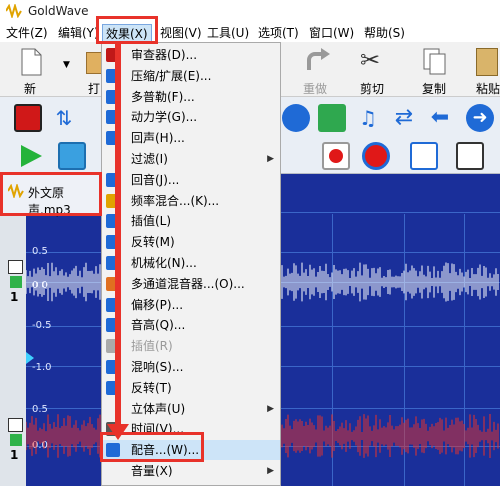 The height and width of the screenshot is (486, 500). Describe the element at coordinates (78, 33) in the screenshot. I see `menu-edit: 编辑(Y)` at that location.